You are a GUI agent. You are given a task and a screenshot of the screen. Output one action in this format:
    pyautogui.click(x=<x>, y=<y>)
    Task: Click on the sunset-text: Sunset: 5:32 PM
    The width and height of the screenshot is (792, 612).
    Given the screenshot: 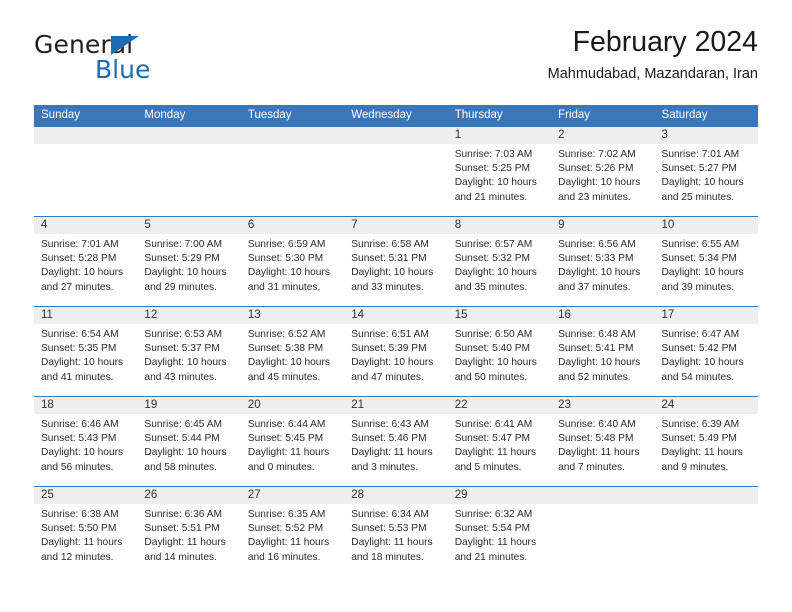 What is the action you would take?
    pyautogui.click(x=492, y=259)
    